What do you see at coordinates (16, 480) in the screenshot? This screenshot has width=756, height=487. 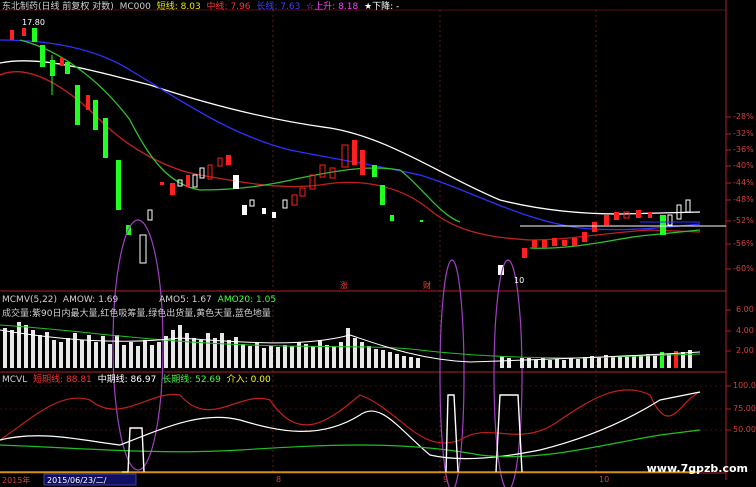 I see `year-label: 2015年` at bounding box center [16, 480].